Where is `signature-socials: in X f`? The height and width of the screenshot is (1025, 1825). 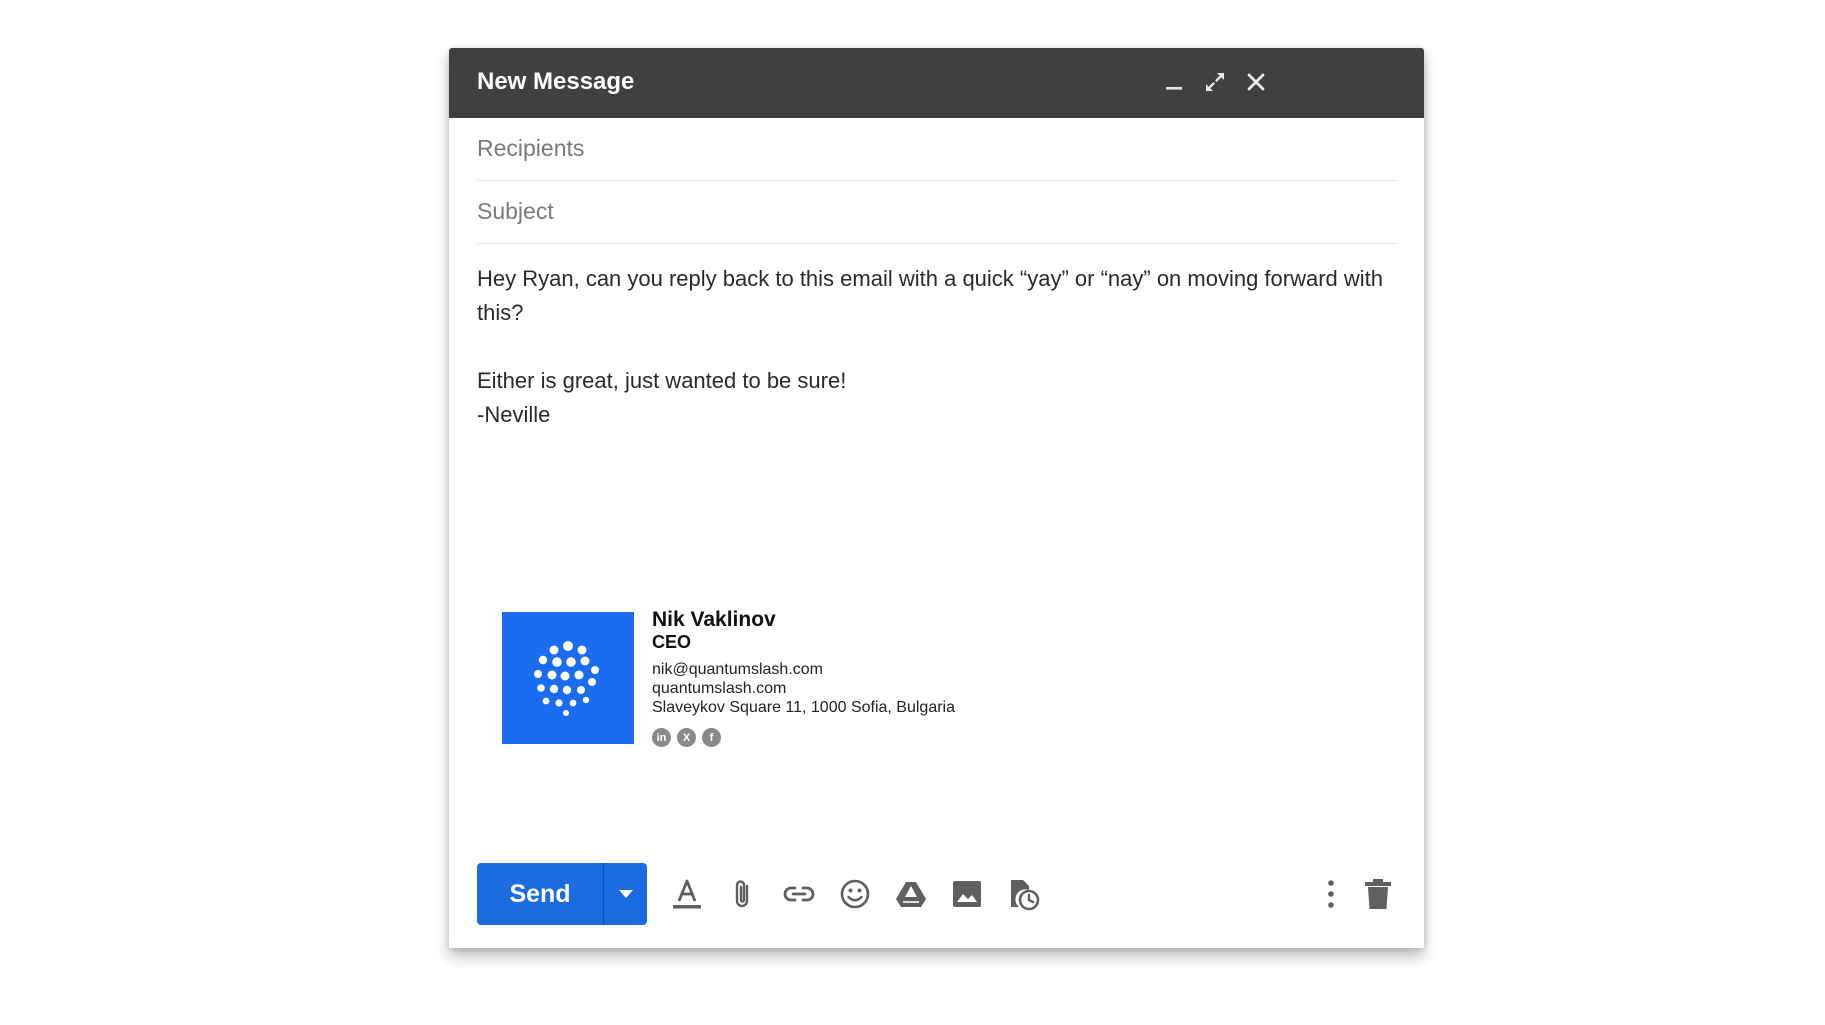 signature-socials: in X f is located at coordinates (803, 737).